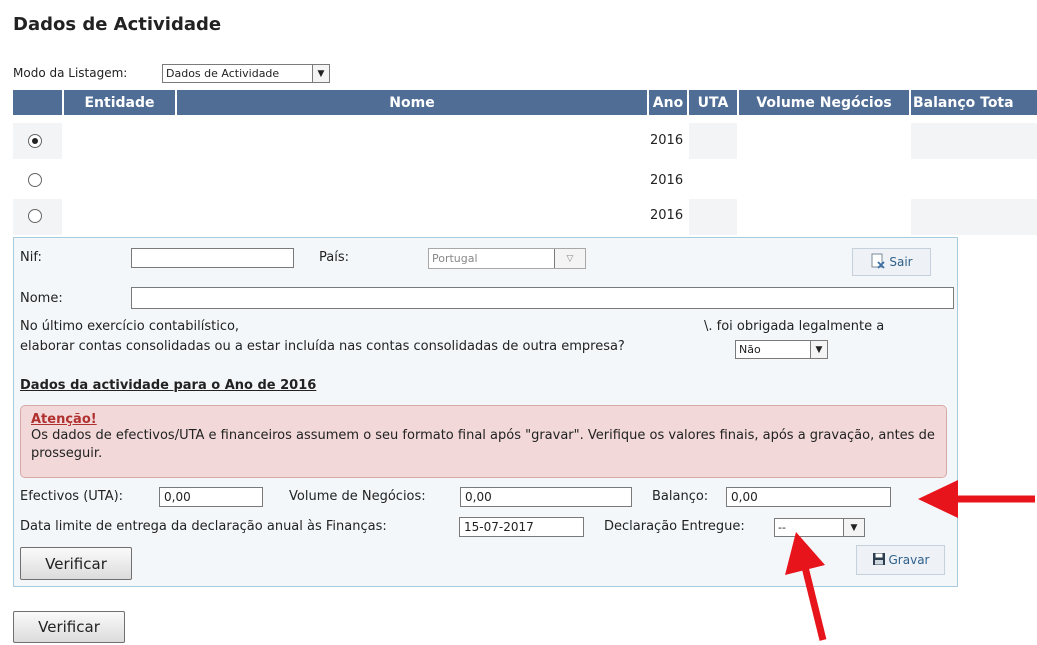 The image size is (1037, 645). Describe the element at coordinates (808, 497) in the screenshot. I see `balanco-field: 0,00` at that location.